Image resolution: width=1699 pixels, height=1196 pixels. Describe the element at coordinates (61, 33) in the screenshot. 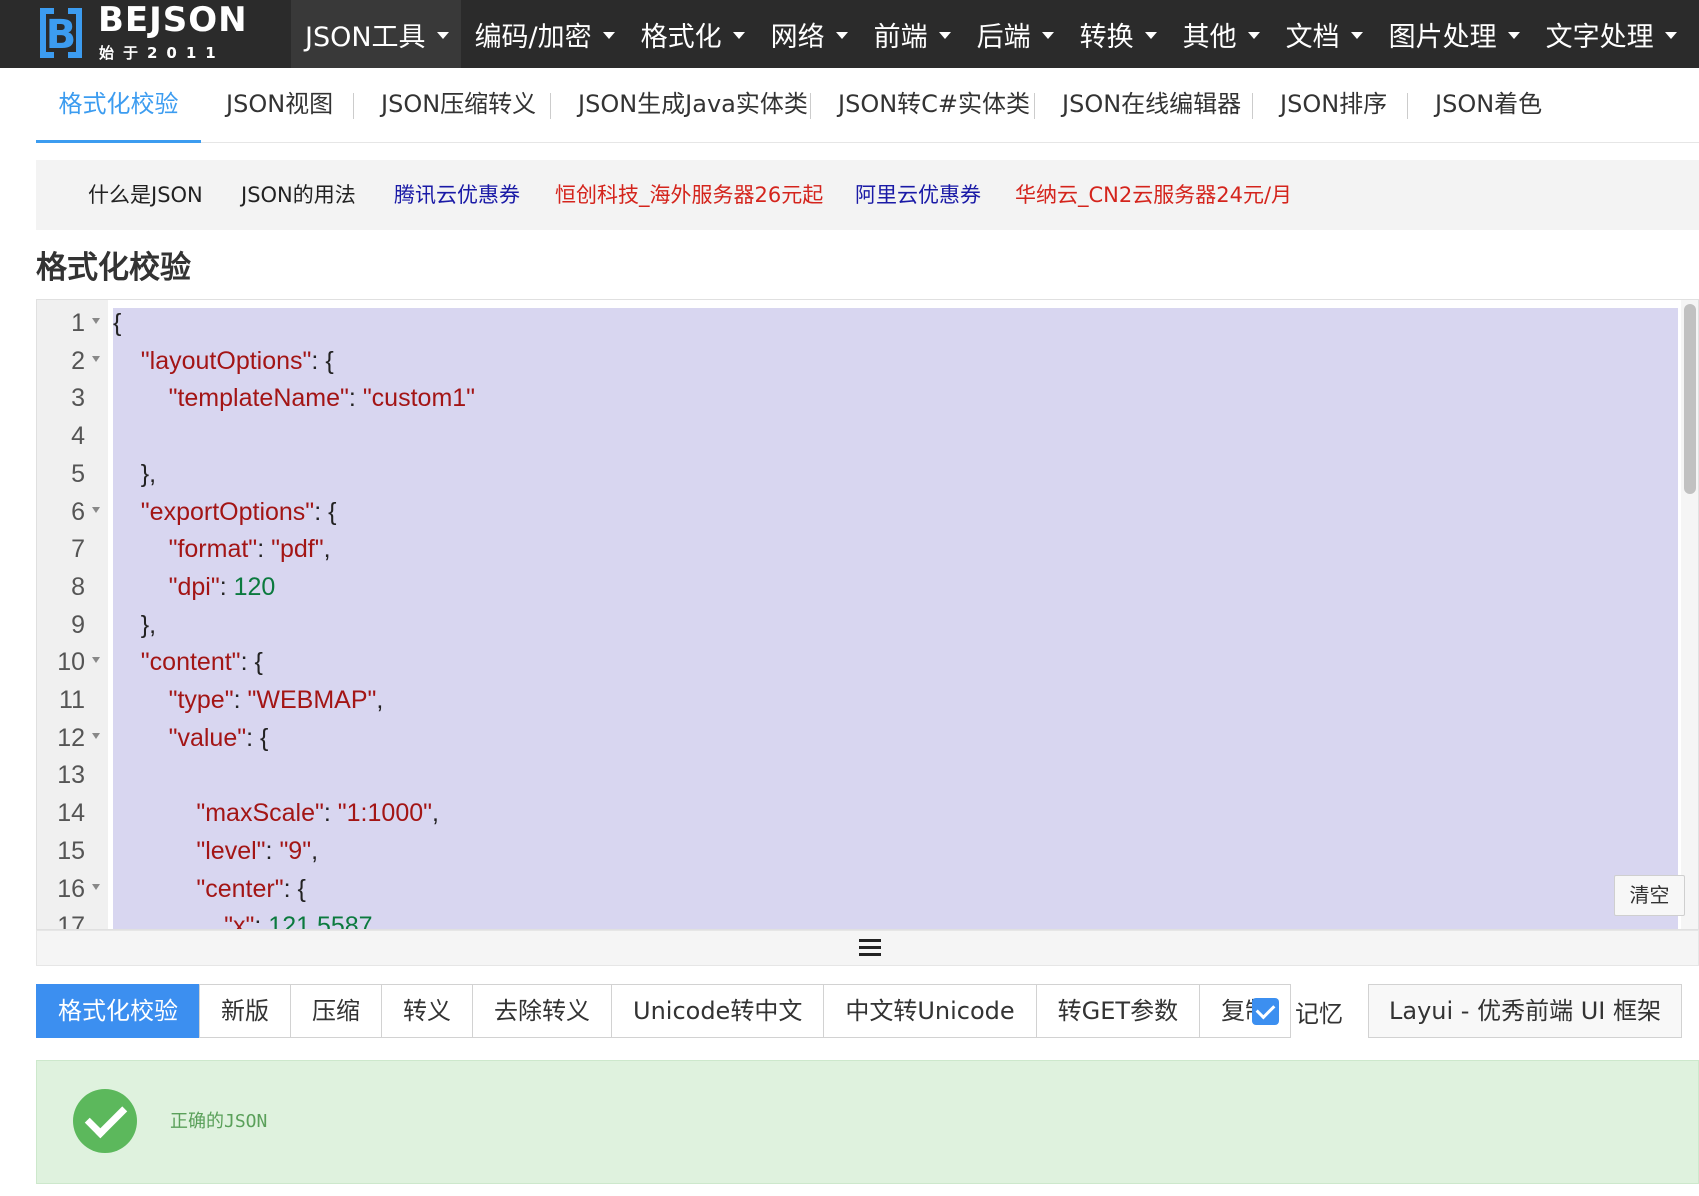

I see `logo-icon: B` at that location.